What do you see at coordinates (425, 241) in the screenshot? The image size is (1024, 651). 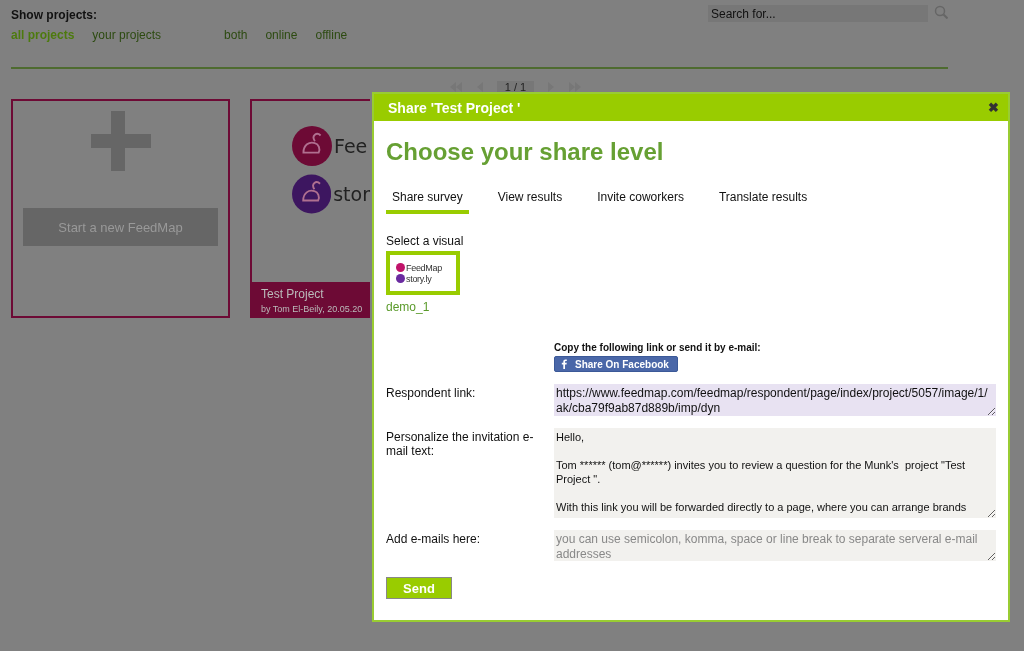 I see `field-label: Select a visual` at bounding box center [425, 241].